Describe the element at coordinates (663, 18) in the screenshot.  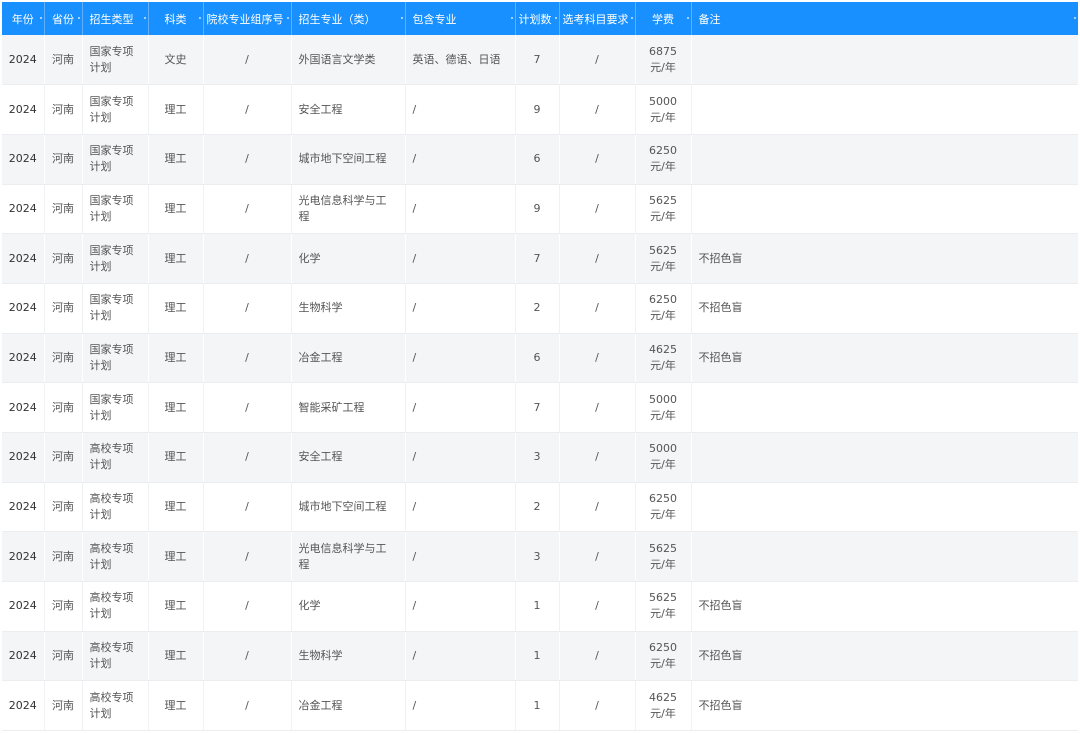
I see `column-header-fee: 学费` at that location.